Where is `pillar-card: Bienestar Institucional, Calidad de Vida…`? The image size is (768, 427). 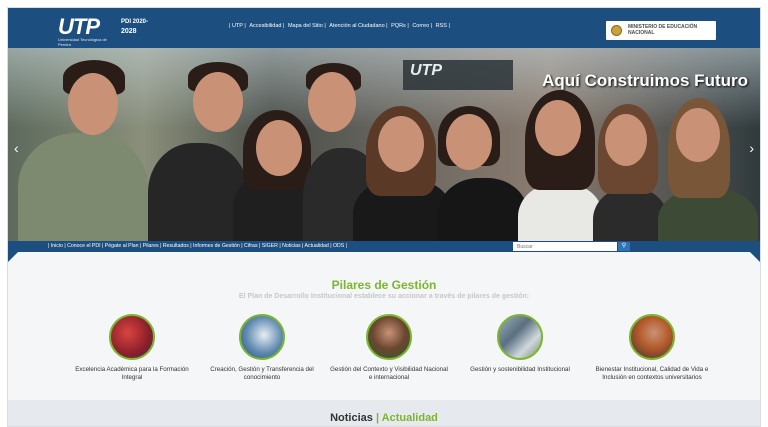 pillar-card: Bienestar Institucional, Calidad de Vida… is located at coordinates (652, 348).